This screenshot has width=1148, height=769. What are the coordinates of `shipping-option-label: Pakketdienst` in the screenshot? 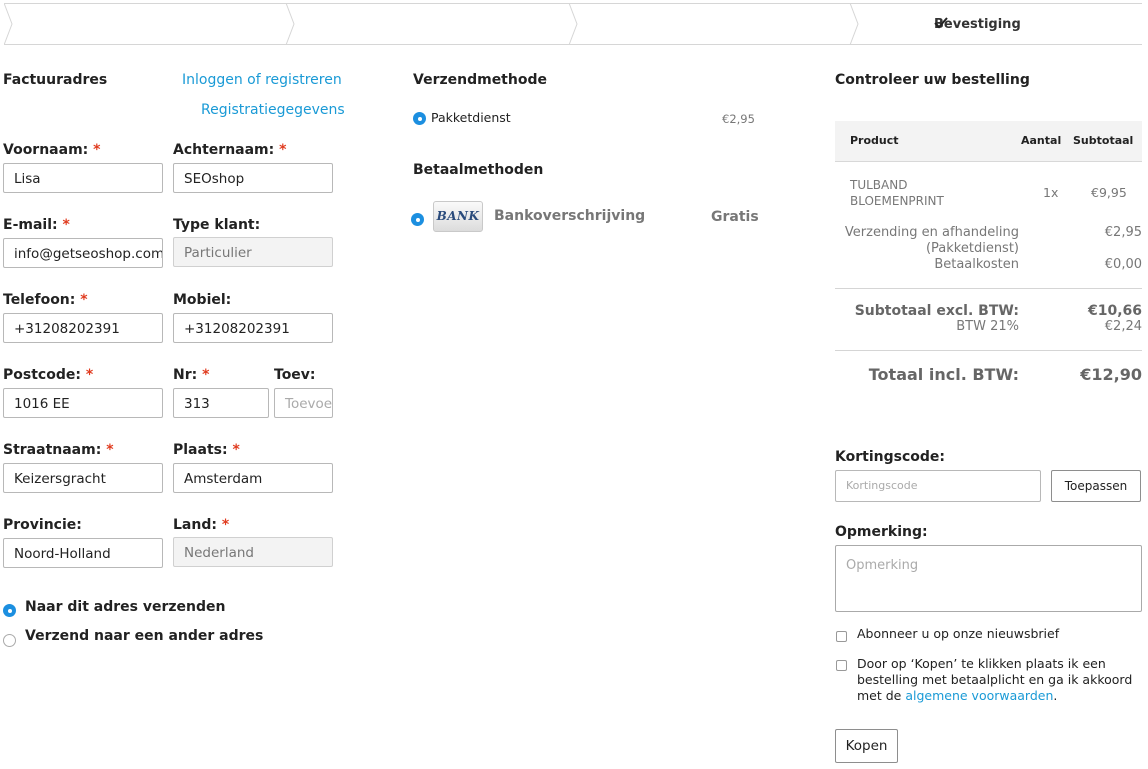 It's located at (471, 117).